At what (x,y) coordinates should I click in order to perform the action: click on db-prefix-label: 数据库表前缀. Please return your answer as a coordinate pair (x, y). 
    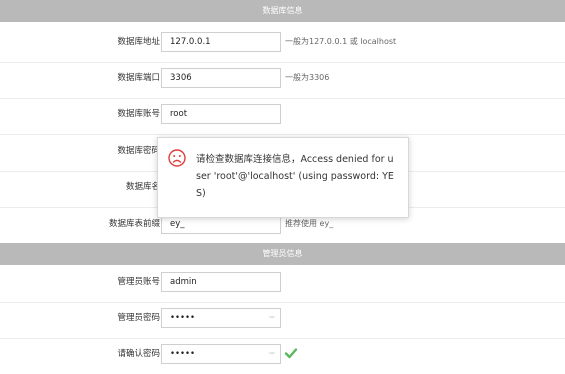
    Looking at the image, I should click on (134, 224).